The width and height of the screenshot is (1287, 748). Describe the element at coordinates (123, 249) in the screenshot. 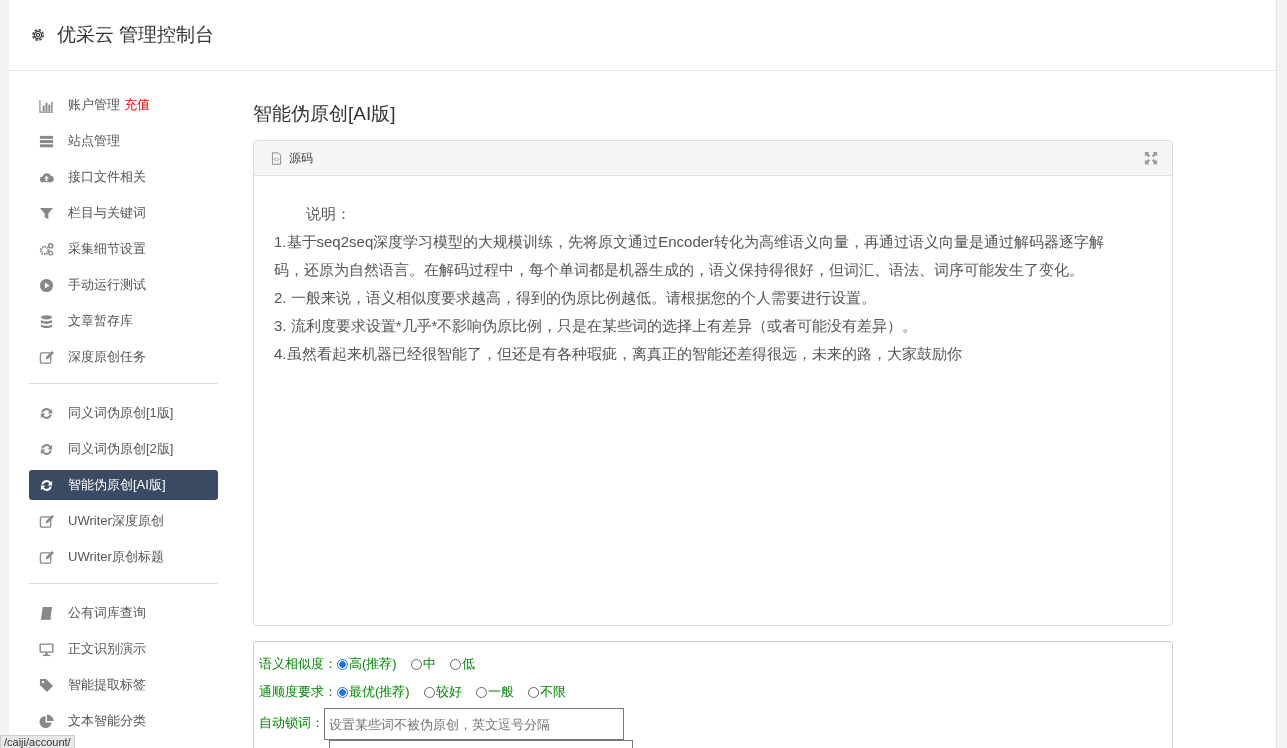

I see `sidebar-item: 采集细节设置` at that location.